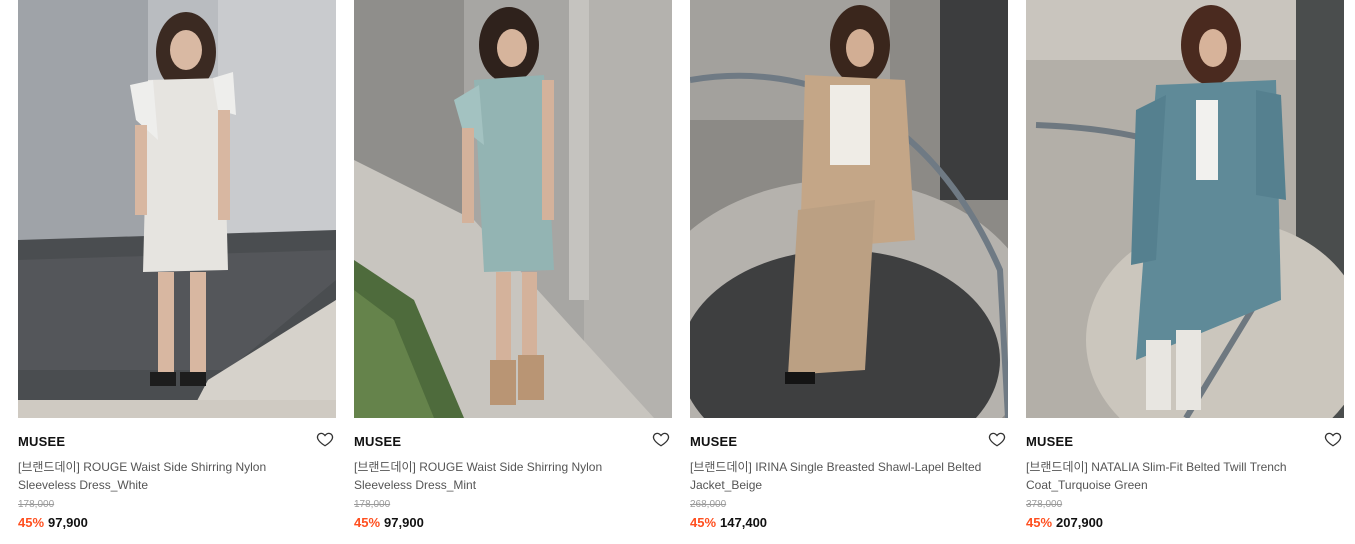  What do you see at coordinates (1080, 522) in the screenshot?
I see `sale-price: 207,900` at bounding box center [1080, 522].